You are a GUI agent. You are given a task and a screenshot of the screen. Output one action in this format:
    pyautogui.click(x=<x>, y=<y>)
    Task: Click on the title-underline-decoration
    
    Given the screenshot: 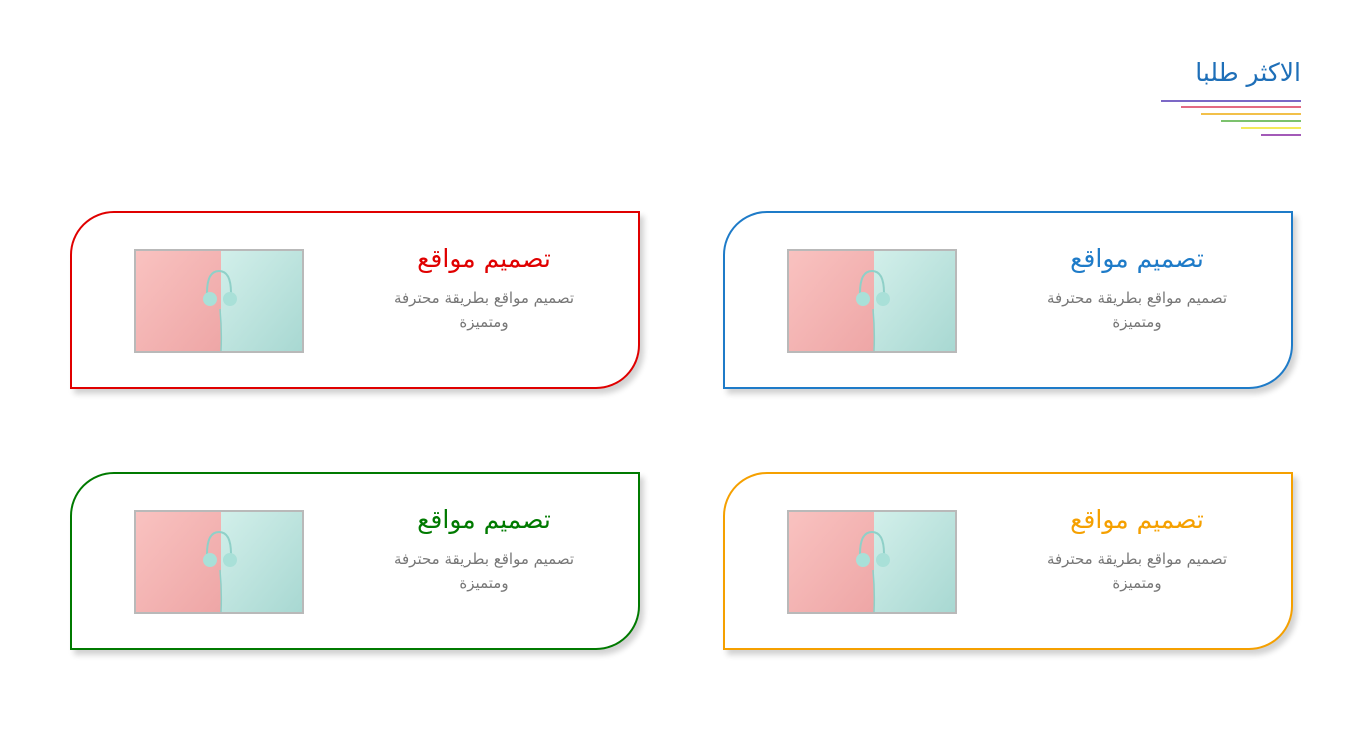 What is the action you would take?
    pyautogui.click(x=1231, y=120)
    